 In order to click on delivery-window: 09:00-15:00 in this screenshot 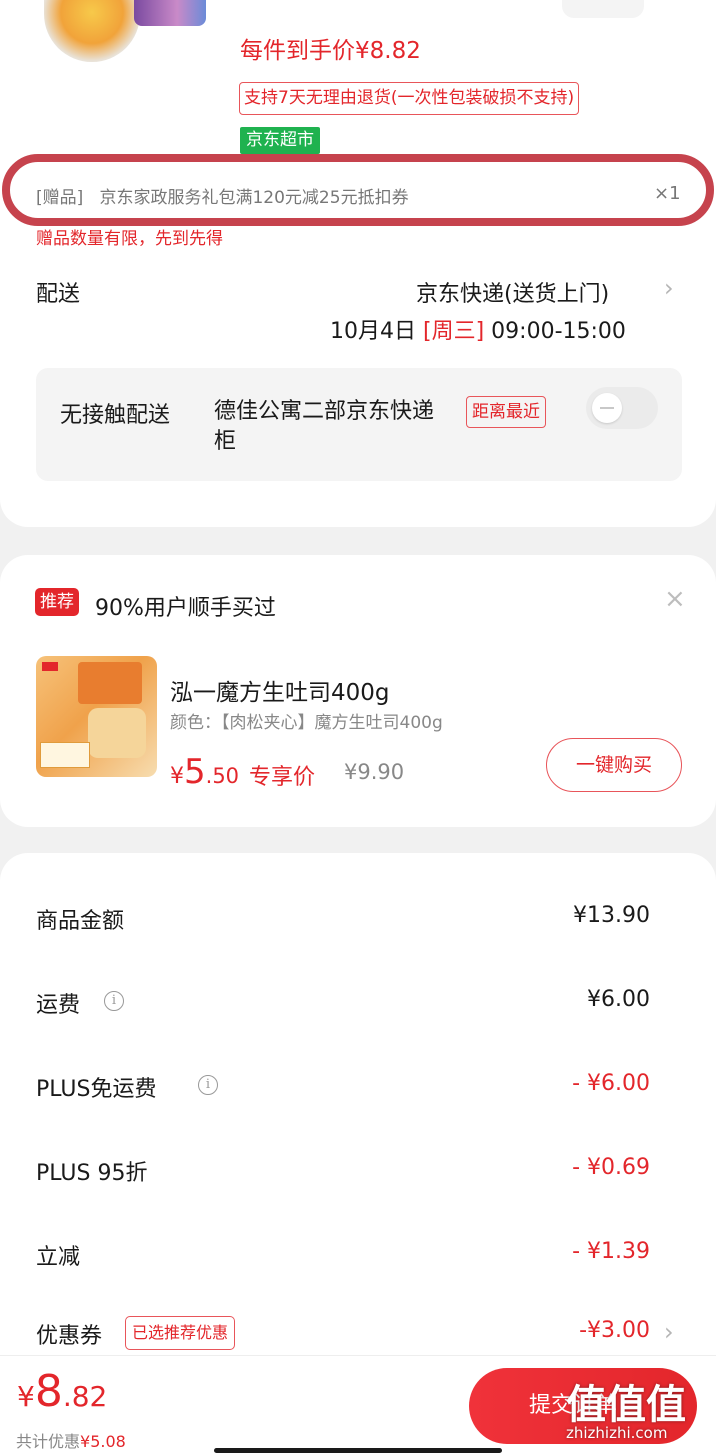, I will do `click(558, 331)`.